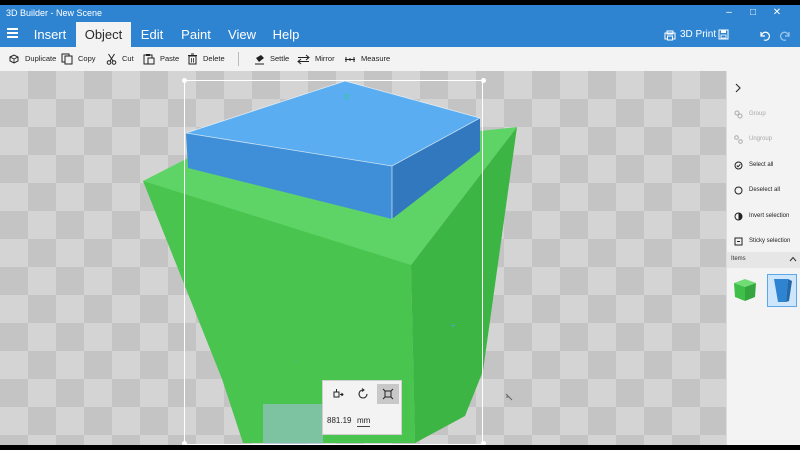 The image size is (800, 450). Describe the element at coordinates (738, 139) in the screenshot. I see `ungroup-icon` at that location.